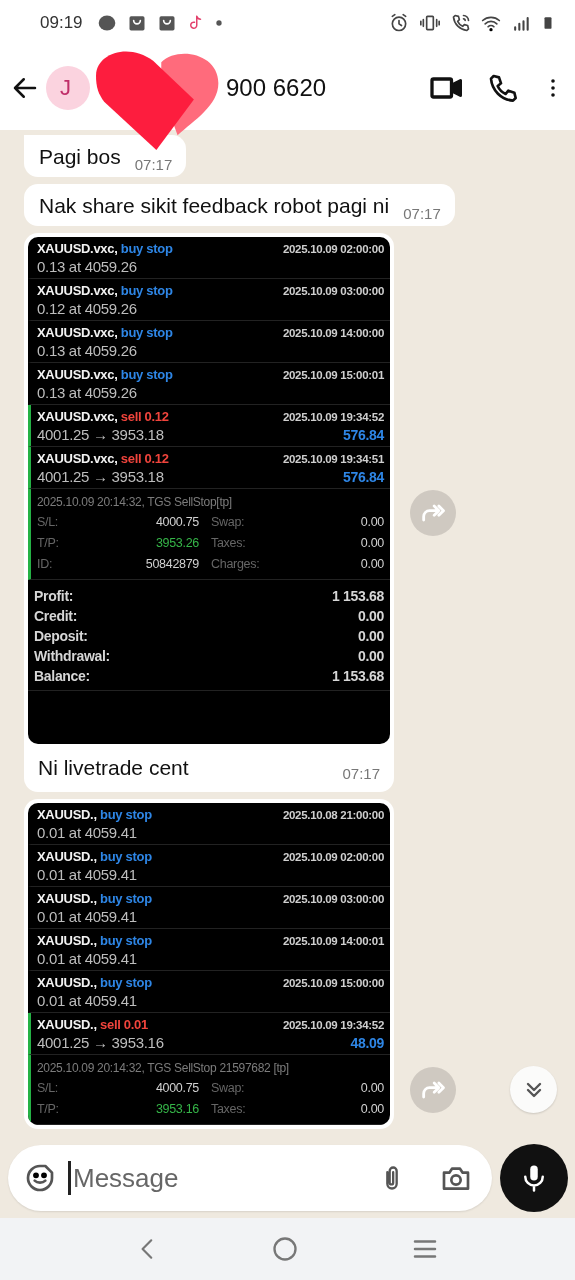 This screenshot has height=1280, width=575. Describe the element at coordinates (61, 636) in the screenshot. I see `summary-label: Deposit:` at that location.